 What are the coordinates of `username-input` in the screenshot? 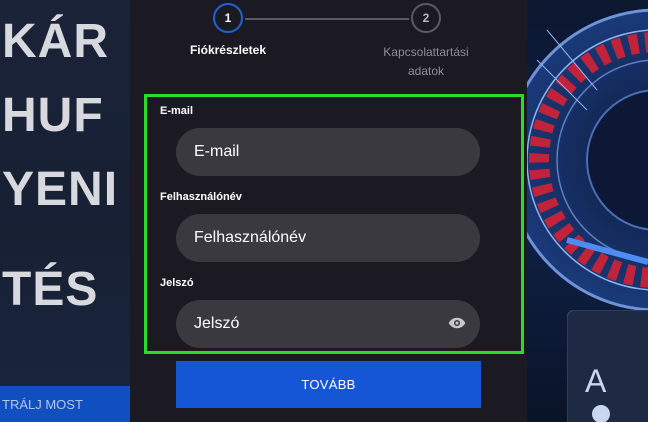 It's located at (328, 238).